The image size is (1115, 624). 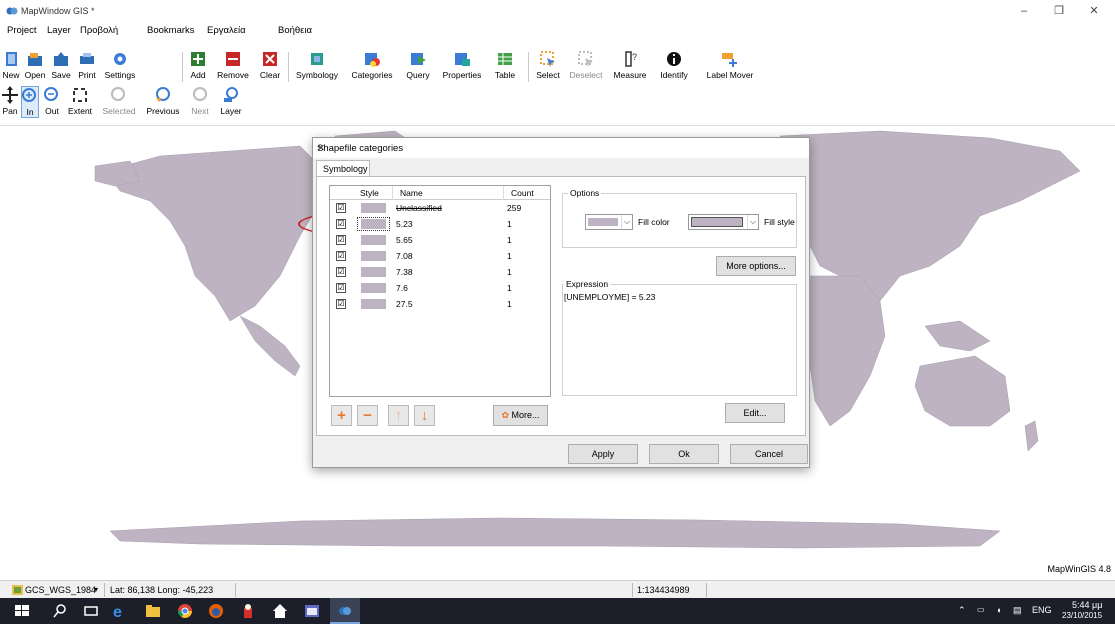 What do you see at coordinates (200, 102) in the screenshot?
I see `zoom-next-button: Next` at bounding box center [200, 102].